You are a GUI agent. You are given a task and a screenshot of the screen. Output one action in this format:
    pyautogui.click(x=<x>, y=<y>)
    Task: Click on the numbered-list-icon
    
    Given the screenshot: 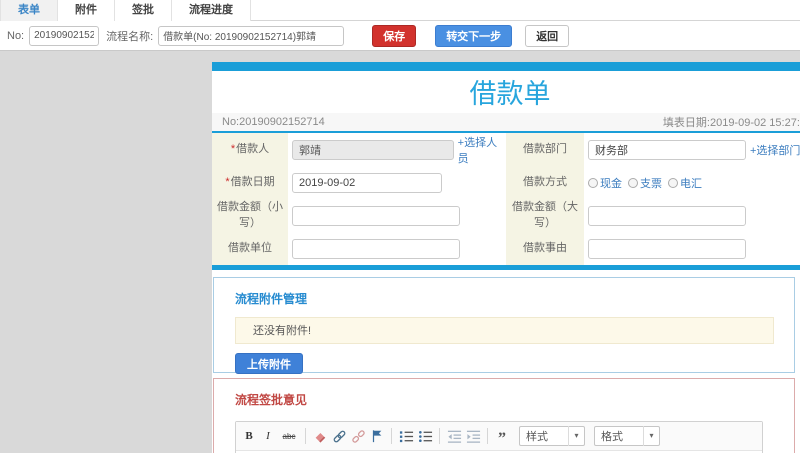 What is the action you would take?
    pyautogui.click(x=406, y=436)
    